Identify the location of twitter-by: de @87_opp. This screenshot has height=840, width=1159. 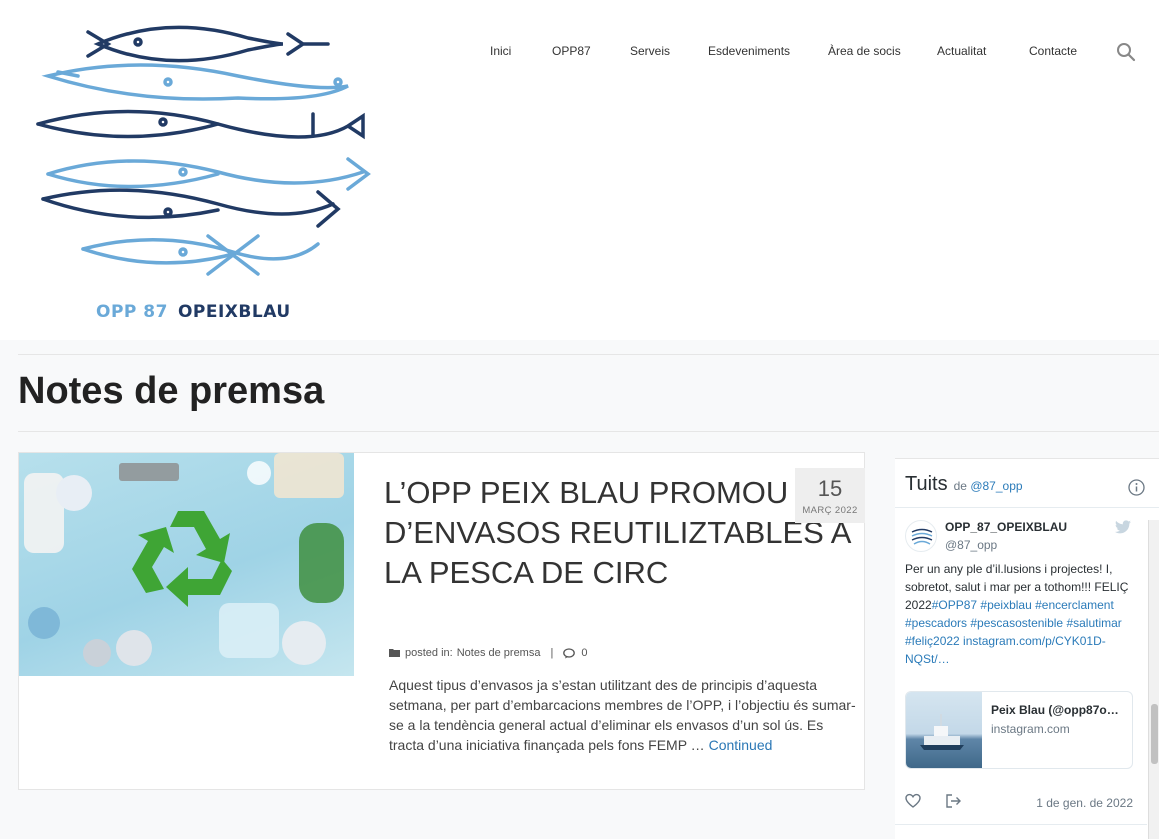
(988, 486).